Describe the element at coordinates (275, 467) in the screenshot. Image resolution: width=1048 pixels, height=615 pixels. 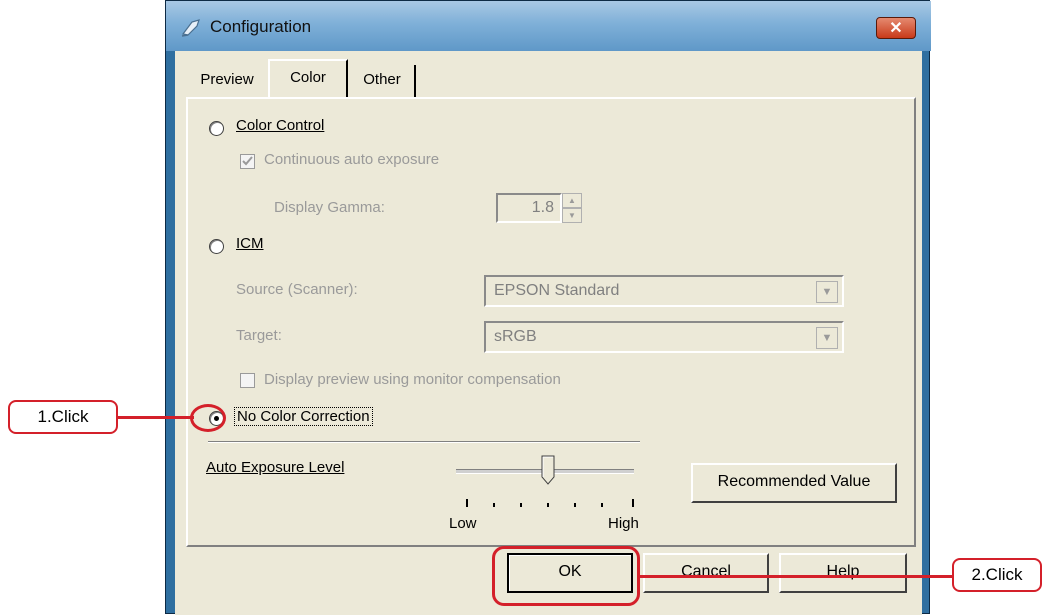
I see `auto-exposure-label: Auto Exposure Level` at that location.